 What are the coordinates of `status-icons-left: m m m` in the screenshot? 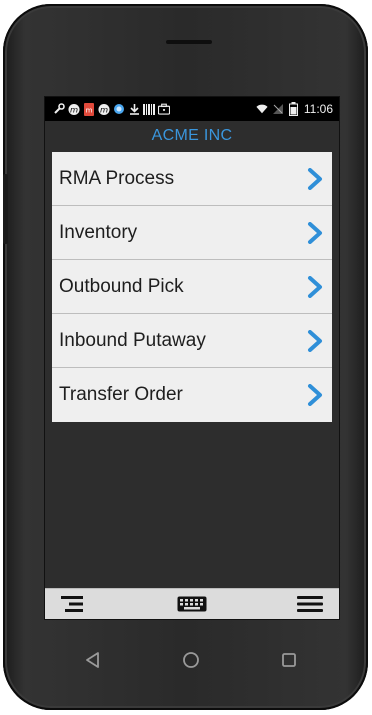 It's located at (107, 109).